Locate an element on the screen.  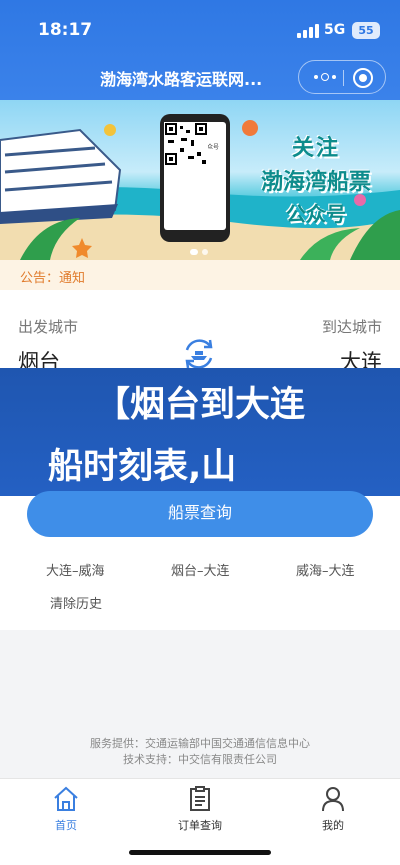
network-label: 5G is located at coordinates (335, 30).